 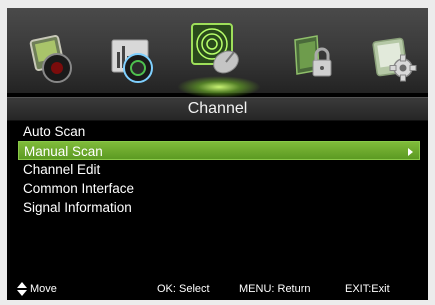 I want to click on menu-item-channel-edit: Channel Edit, so click(x=217, y=169).